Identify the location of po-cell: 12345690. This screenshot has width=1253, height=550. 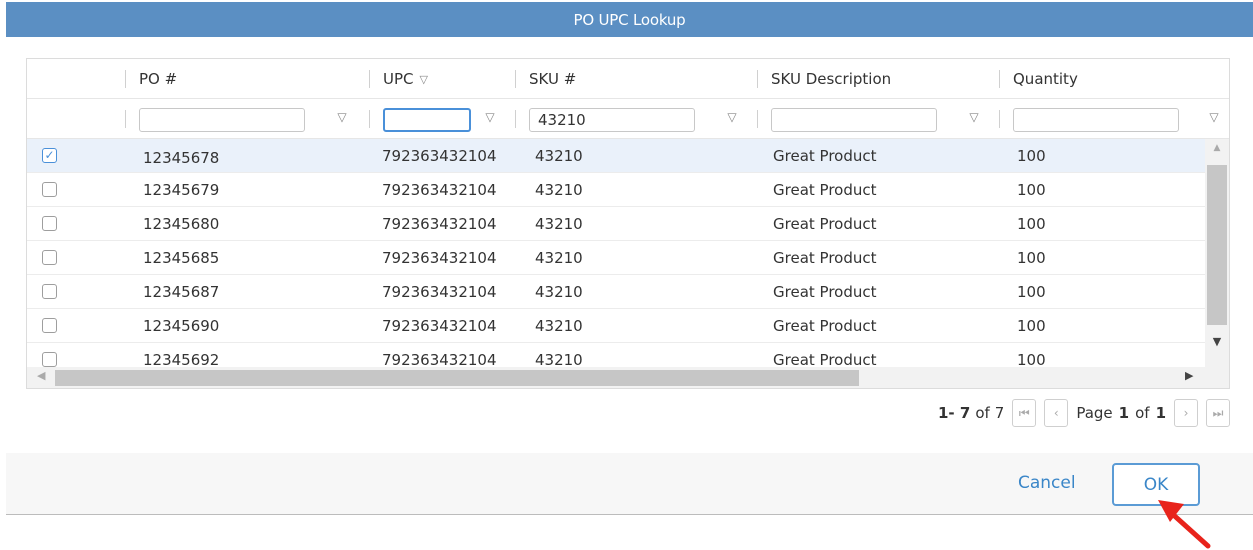
(181, 326).